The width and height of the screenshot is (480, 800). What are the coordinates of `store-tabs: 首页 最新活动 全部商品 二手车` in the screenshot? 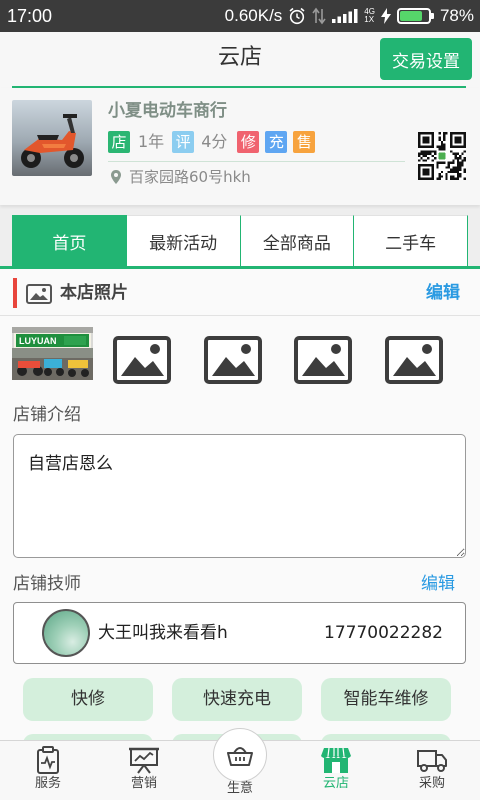 It's located at (240, 240).